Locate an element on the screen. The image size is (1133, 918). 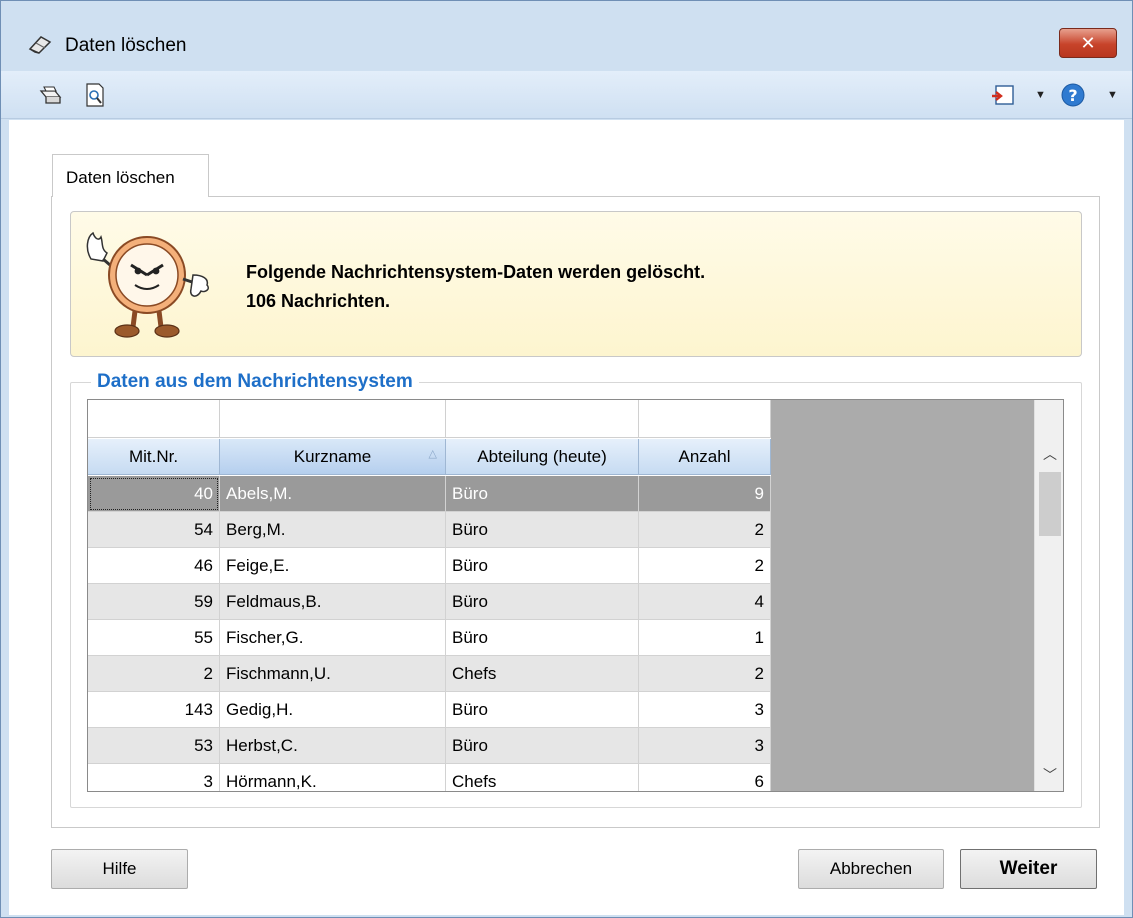
cell-kurzname: Fischmann,U. is located at coordinates (333, 674).